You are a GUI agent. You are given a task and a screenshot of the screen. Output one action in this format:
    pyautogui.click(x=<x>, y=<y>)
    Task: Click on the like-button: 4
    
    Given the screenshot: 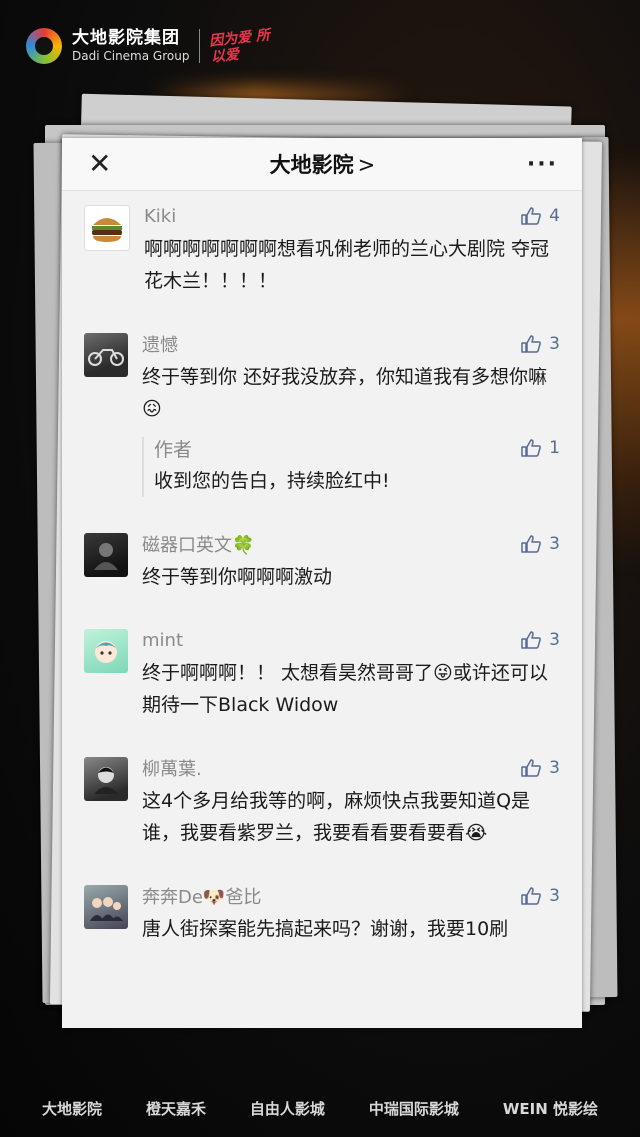 What is the action you would take?
    pyautogui.click(x=540, y=216)
    